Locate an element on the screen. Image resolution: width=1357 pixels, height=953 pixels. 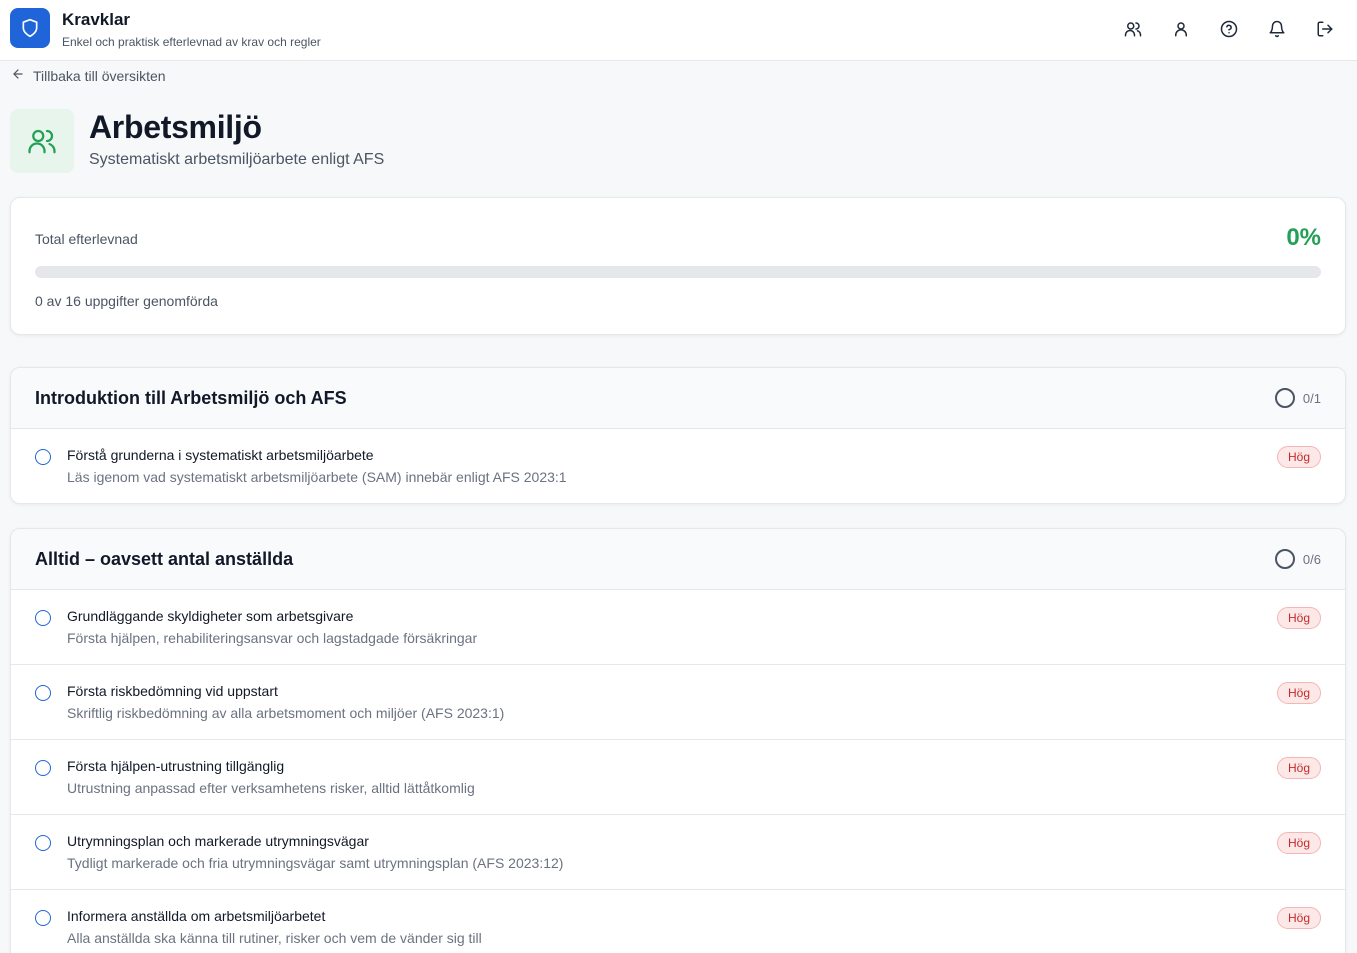
shield-logo-icon is located at coordinates (30, 28).